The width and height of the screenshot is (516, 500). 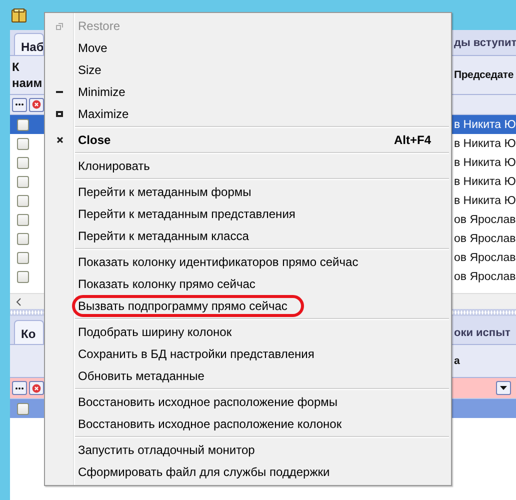 I want to click on menu-item: Восстановить исходное расположение формы, so click(x=248, y=402).